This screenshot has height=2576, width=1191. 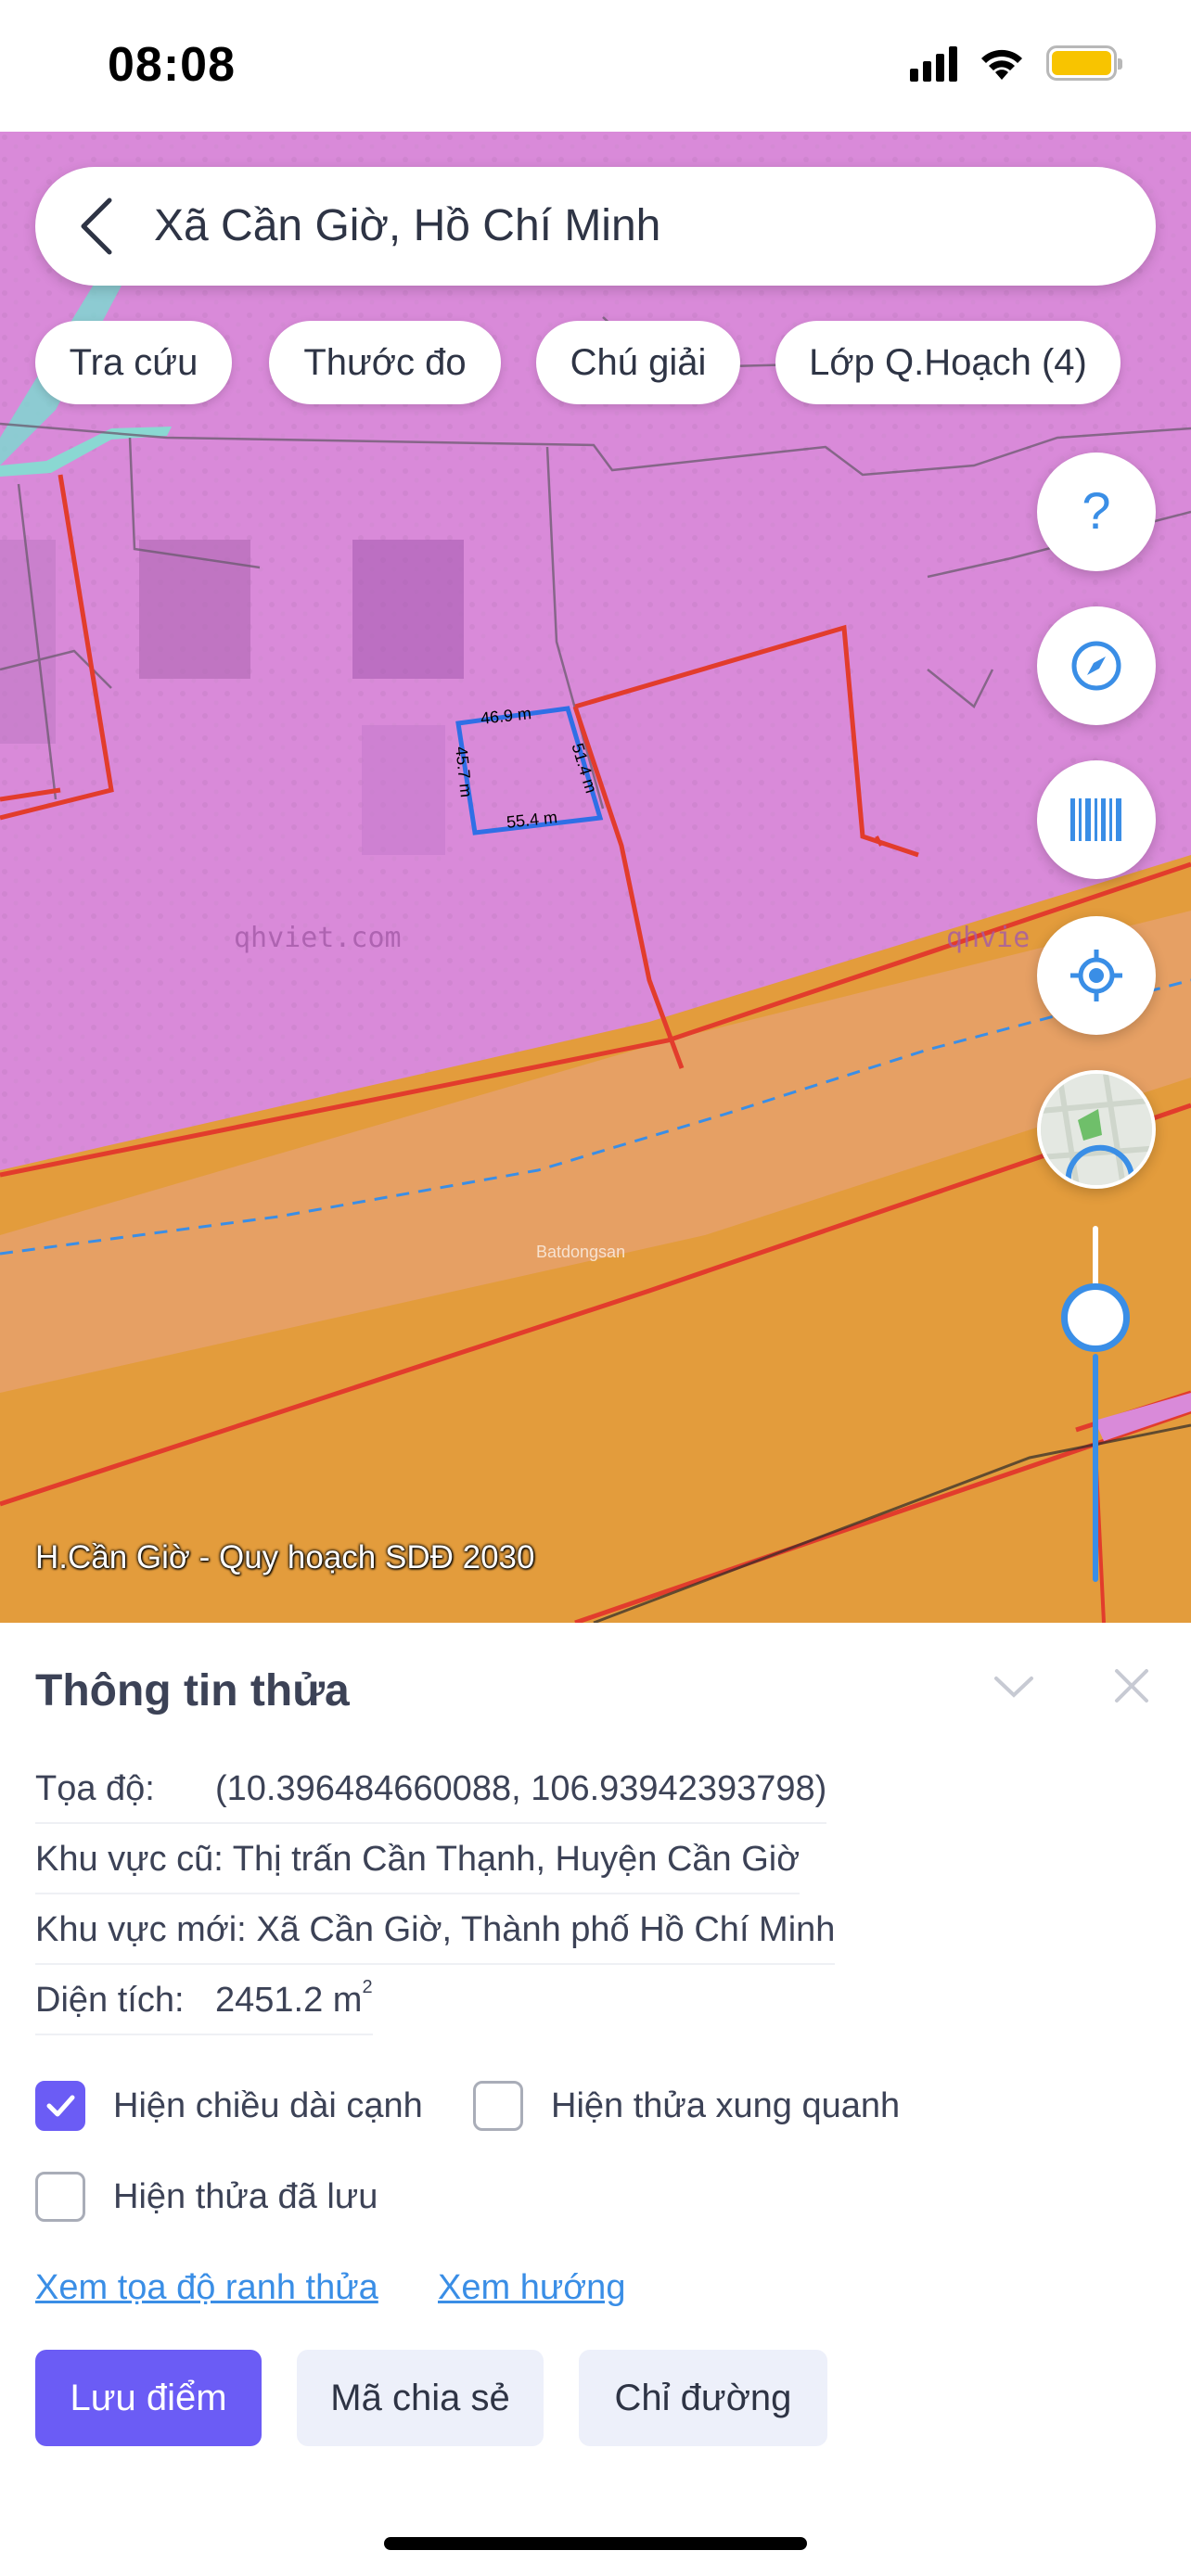 What do you see at coordinates (385, 363) in the screenshot?
I see `chip-measure: Thước đo` at bounding box center [385, 363].